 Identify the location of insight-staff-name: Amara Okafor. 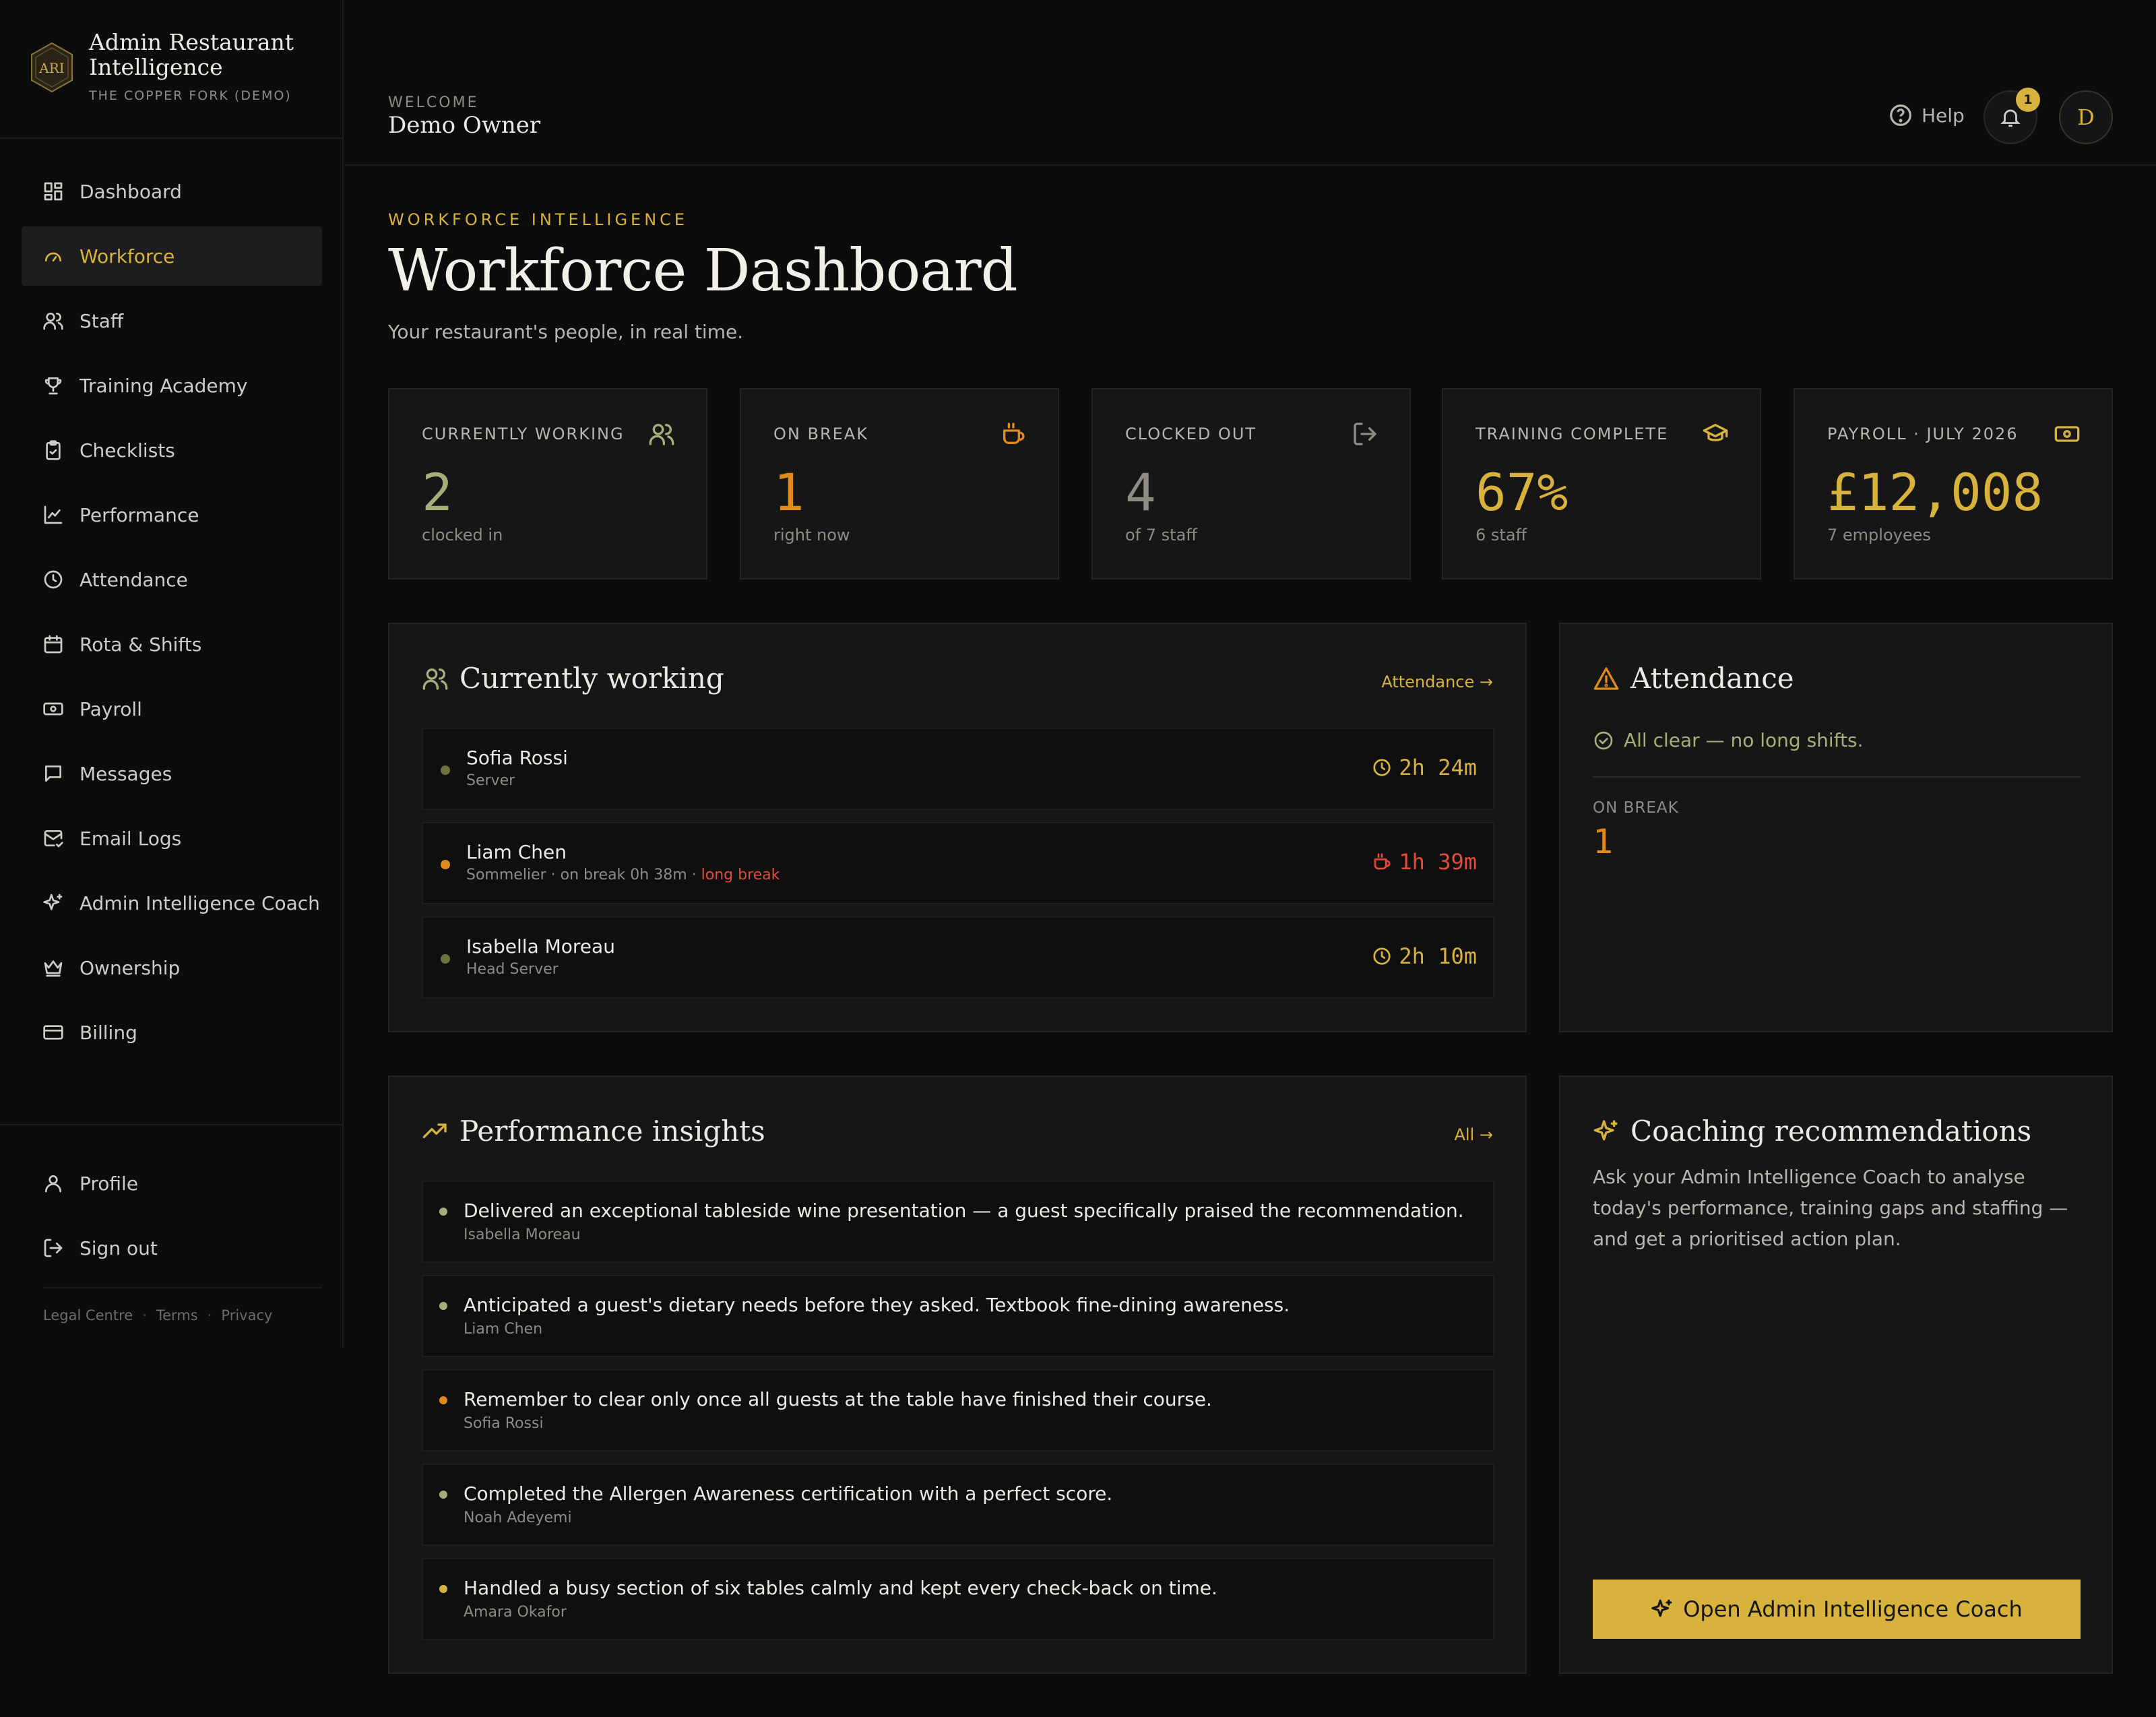
(515, 1612).